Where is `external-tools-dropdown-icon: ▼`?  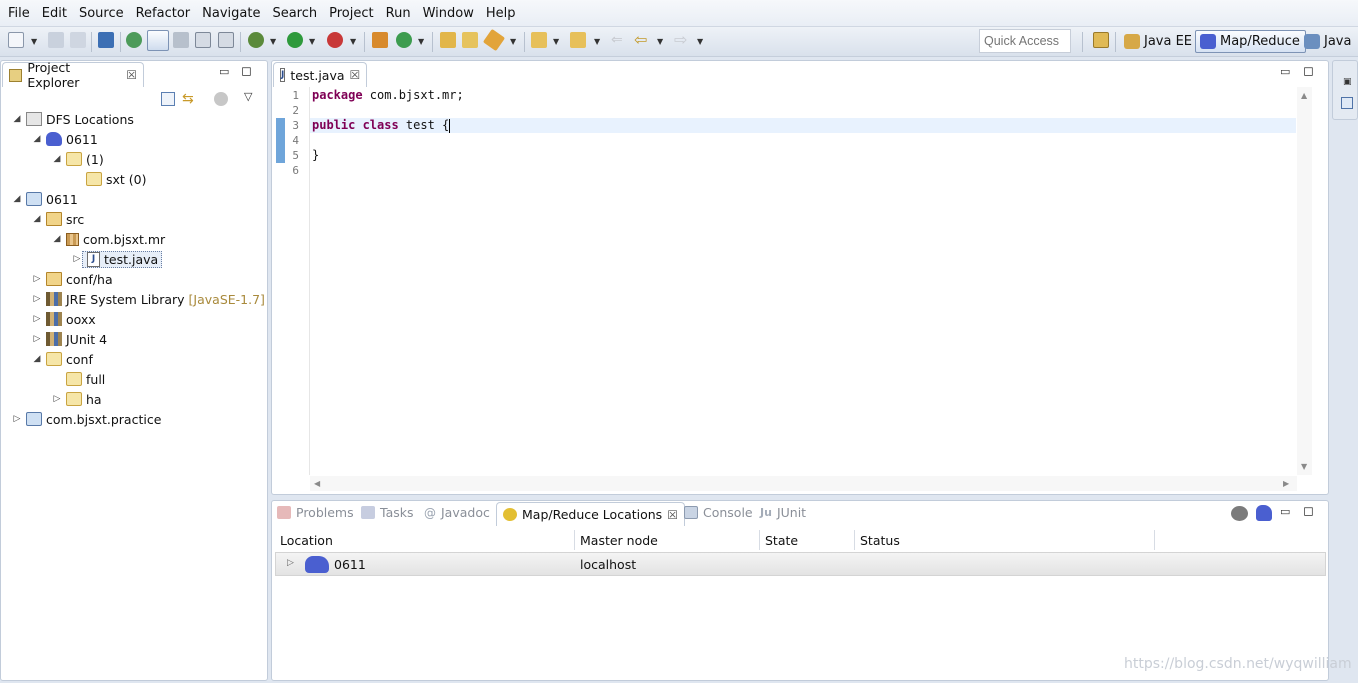 external-tools-dropdown-icon: ▼ is located at coordinates (353, 41).